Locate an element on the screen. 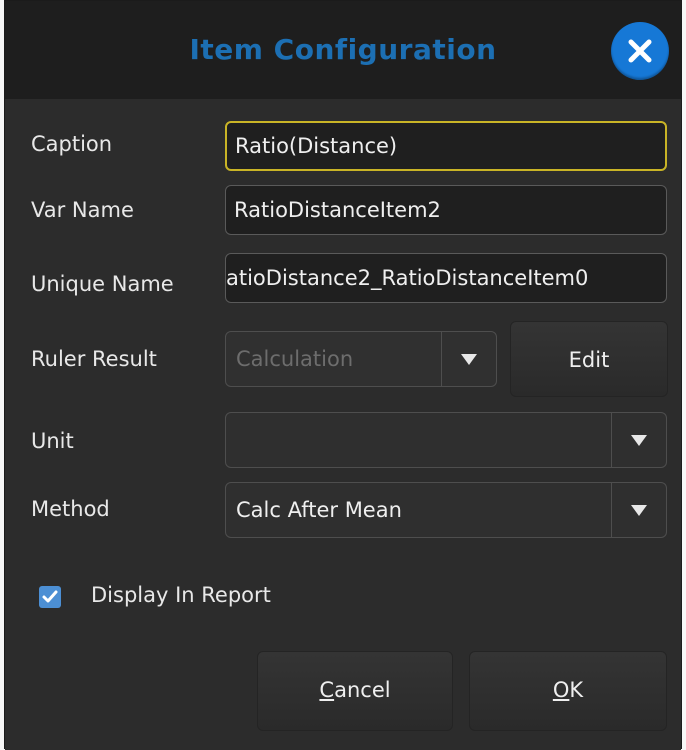 The height and width of the screenshot is (750, 686). ruler-result-label: Ruler Result is located at coordinates (94, 359).